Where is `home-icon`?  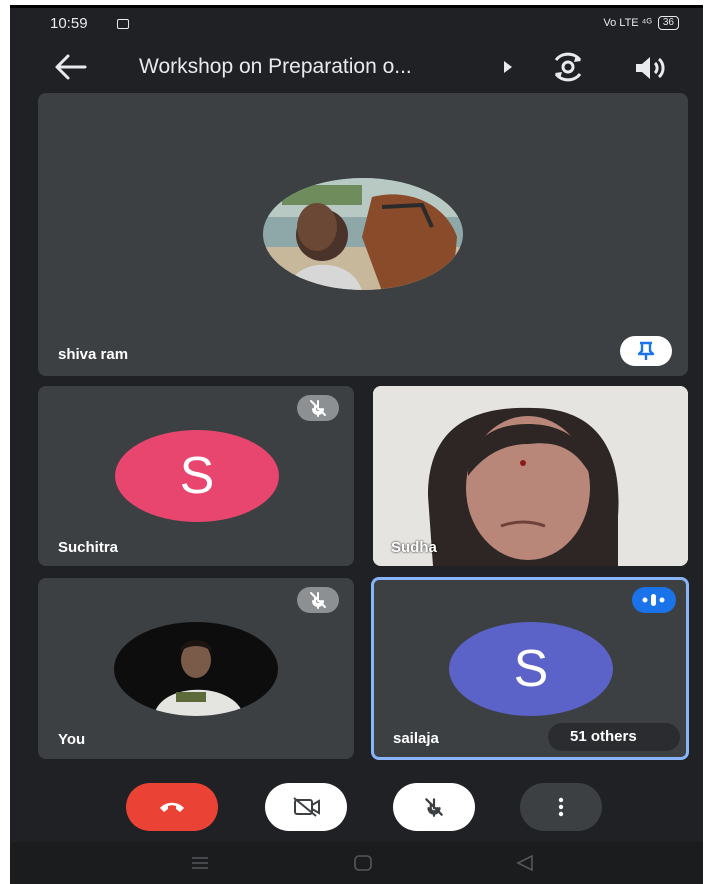
home-icon is located at coordinates (363, 863).